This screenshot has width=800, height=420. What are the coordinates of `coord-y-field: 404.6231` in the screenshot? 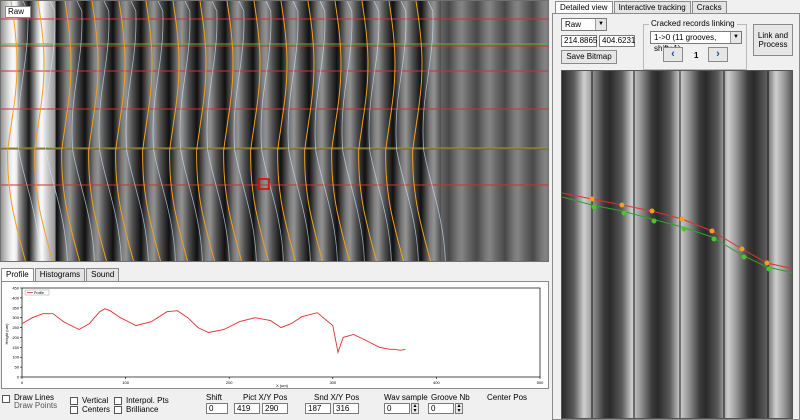 It's located at (617, 41).